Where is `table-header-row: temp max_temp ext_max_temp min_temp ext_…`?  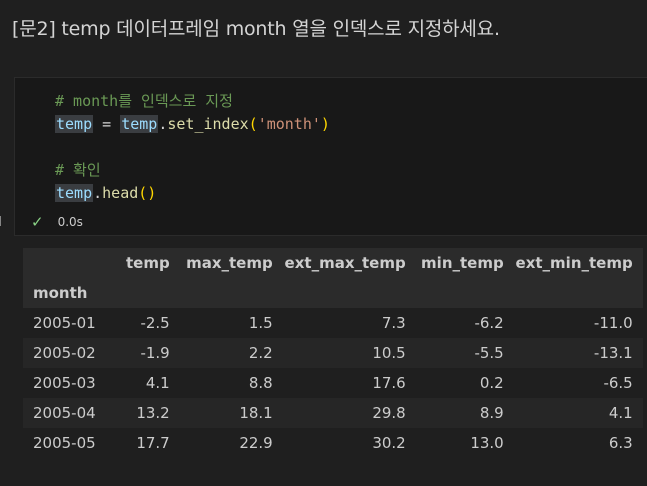 table-header-row: temp max_temp ext_max_temp min_temp ext_… is located at coordinates (333, 263).